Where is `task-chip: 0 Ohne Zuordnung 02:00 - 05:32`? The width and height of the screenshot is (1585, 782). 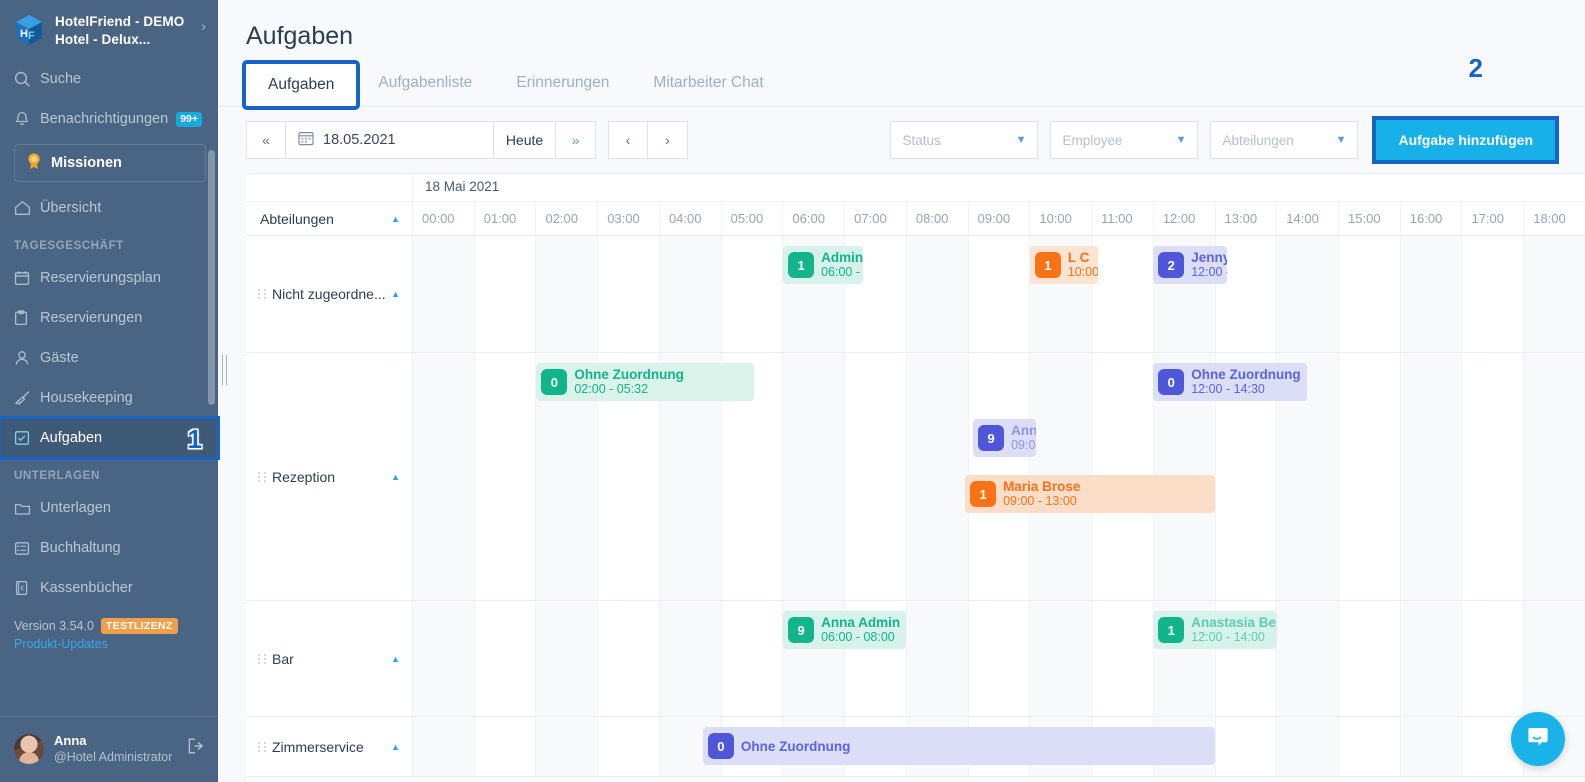 task-chip: 0 Ohne Zuordnung 02:00 - 05:32 is located at coordinates (645, 382).